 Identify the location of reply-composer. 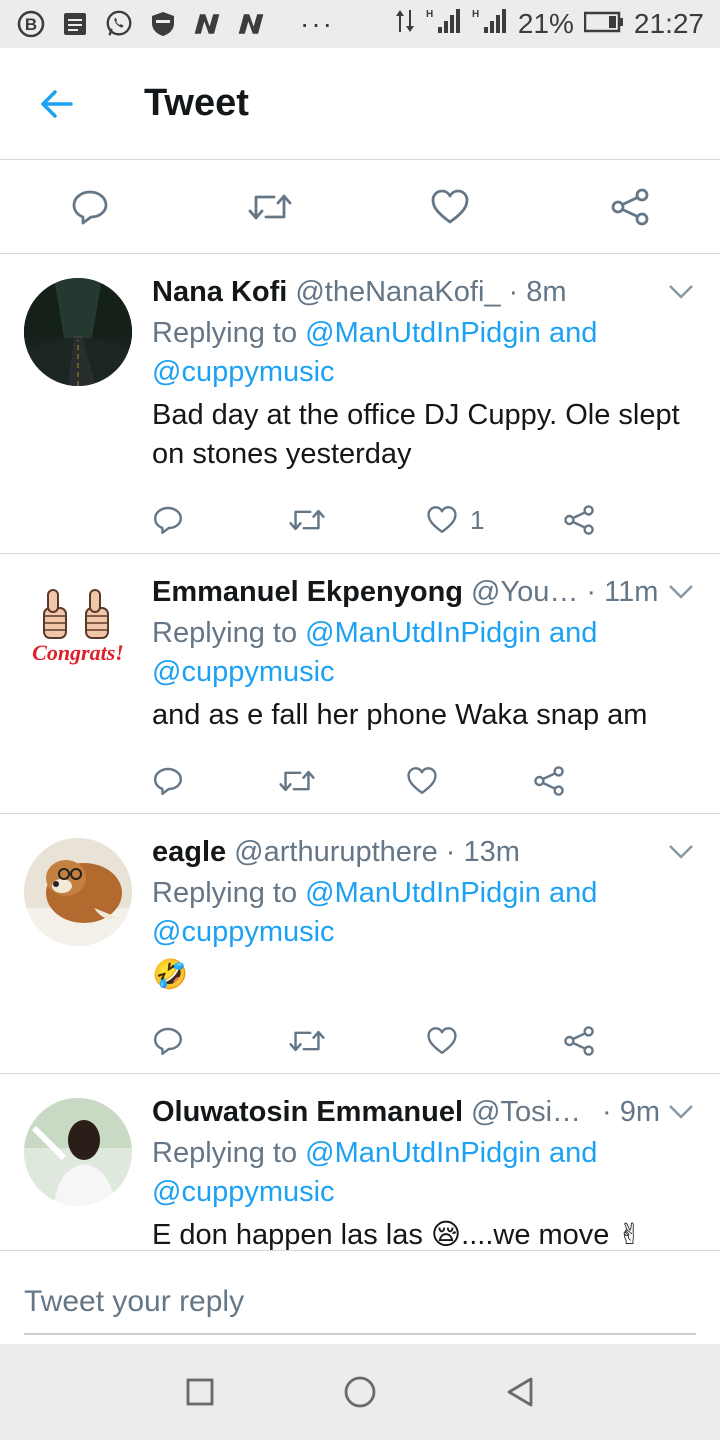
(360, 1297).